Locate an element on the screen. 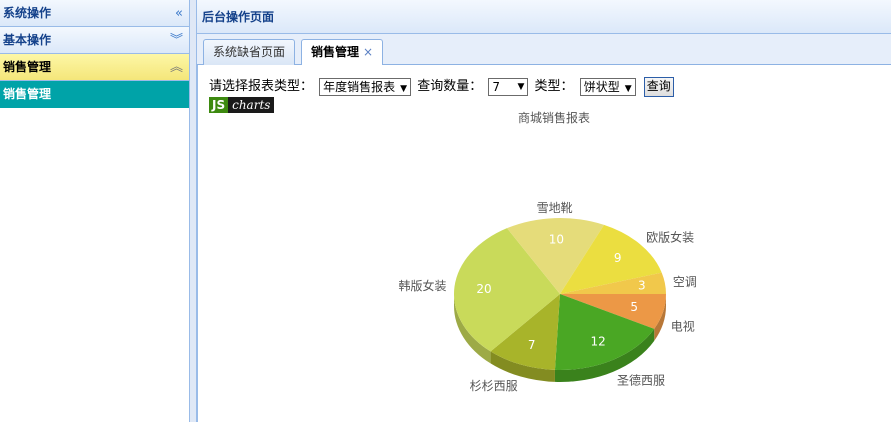  double-chevron-up-icon: ︽ is located at coordinates (176, 67).